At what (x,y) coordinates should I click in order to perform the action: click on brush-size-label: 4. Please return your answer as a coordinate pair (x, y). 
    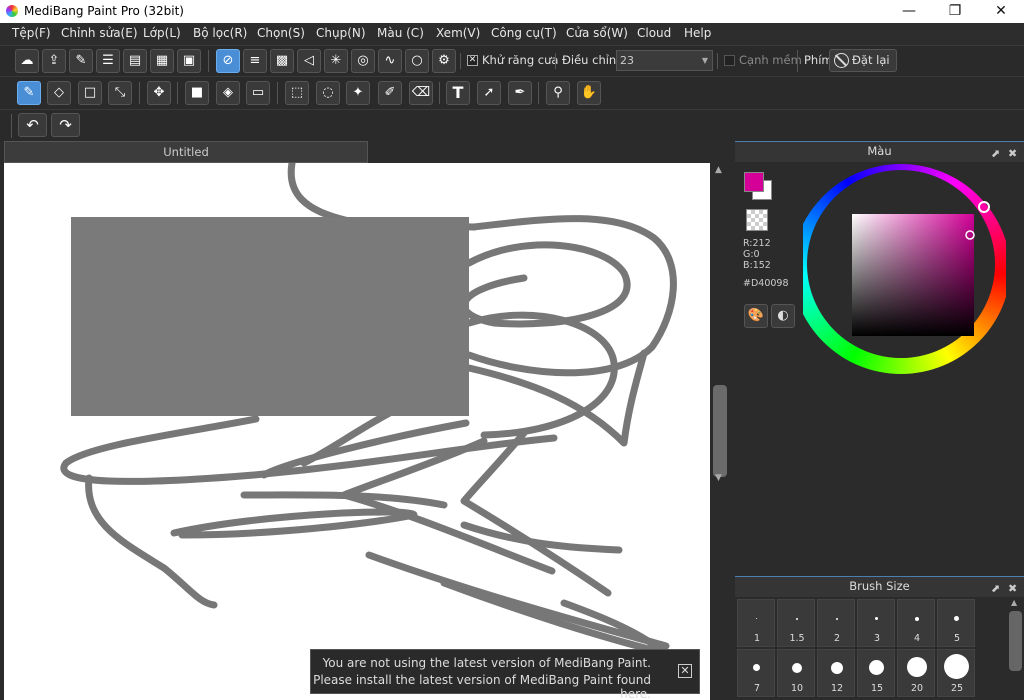
    Looking at the image, I should click on (917, 638).